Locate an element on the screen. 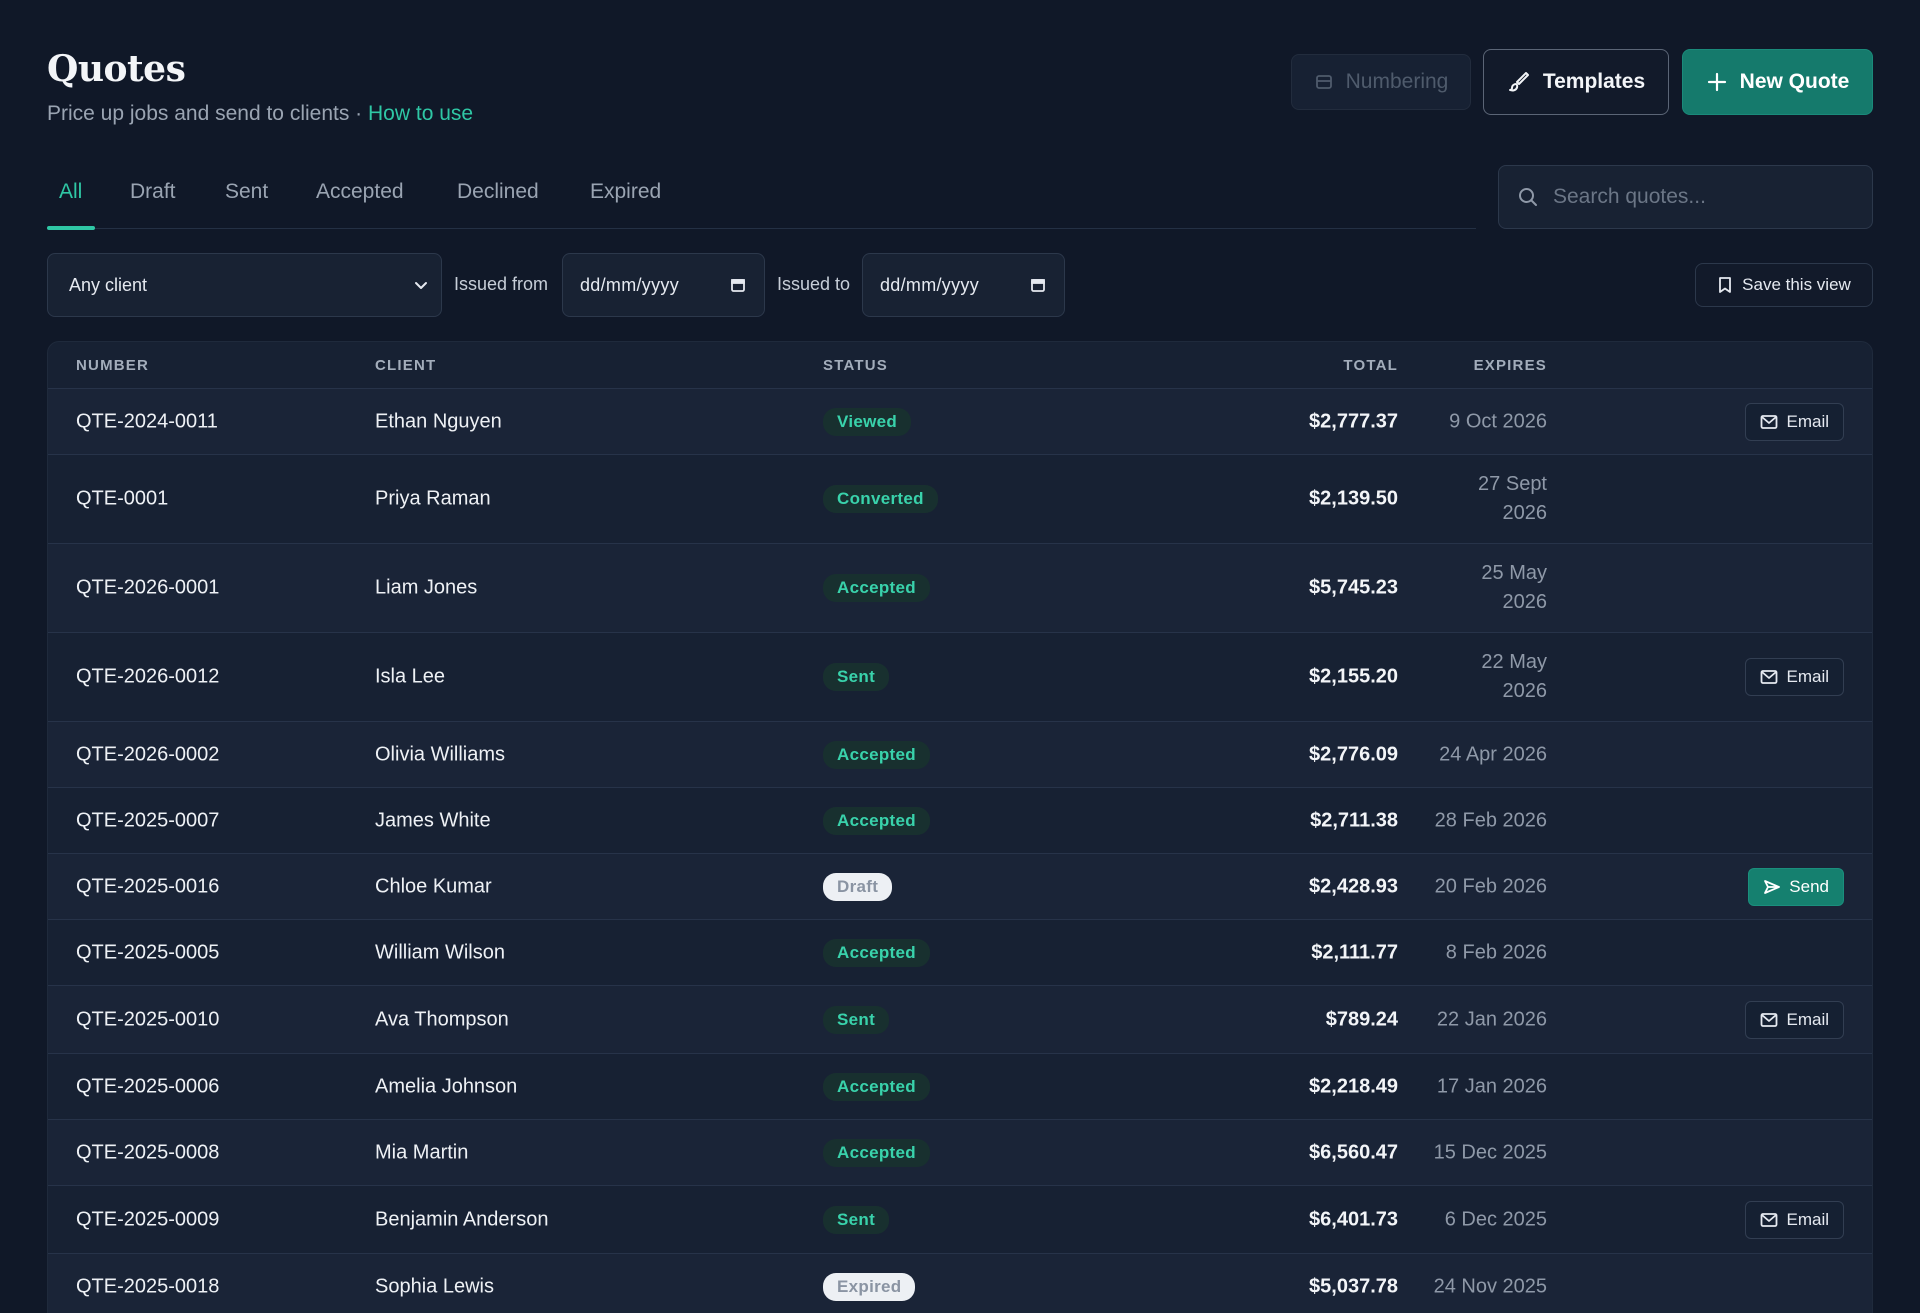 This screenshot has height=1313, width=1920. expiry-date: 24 Apr 2026 is located at coordinates (1493, 754).